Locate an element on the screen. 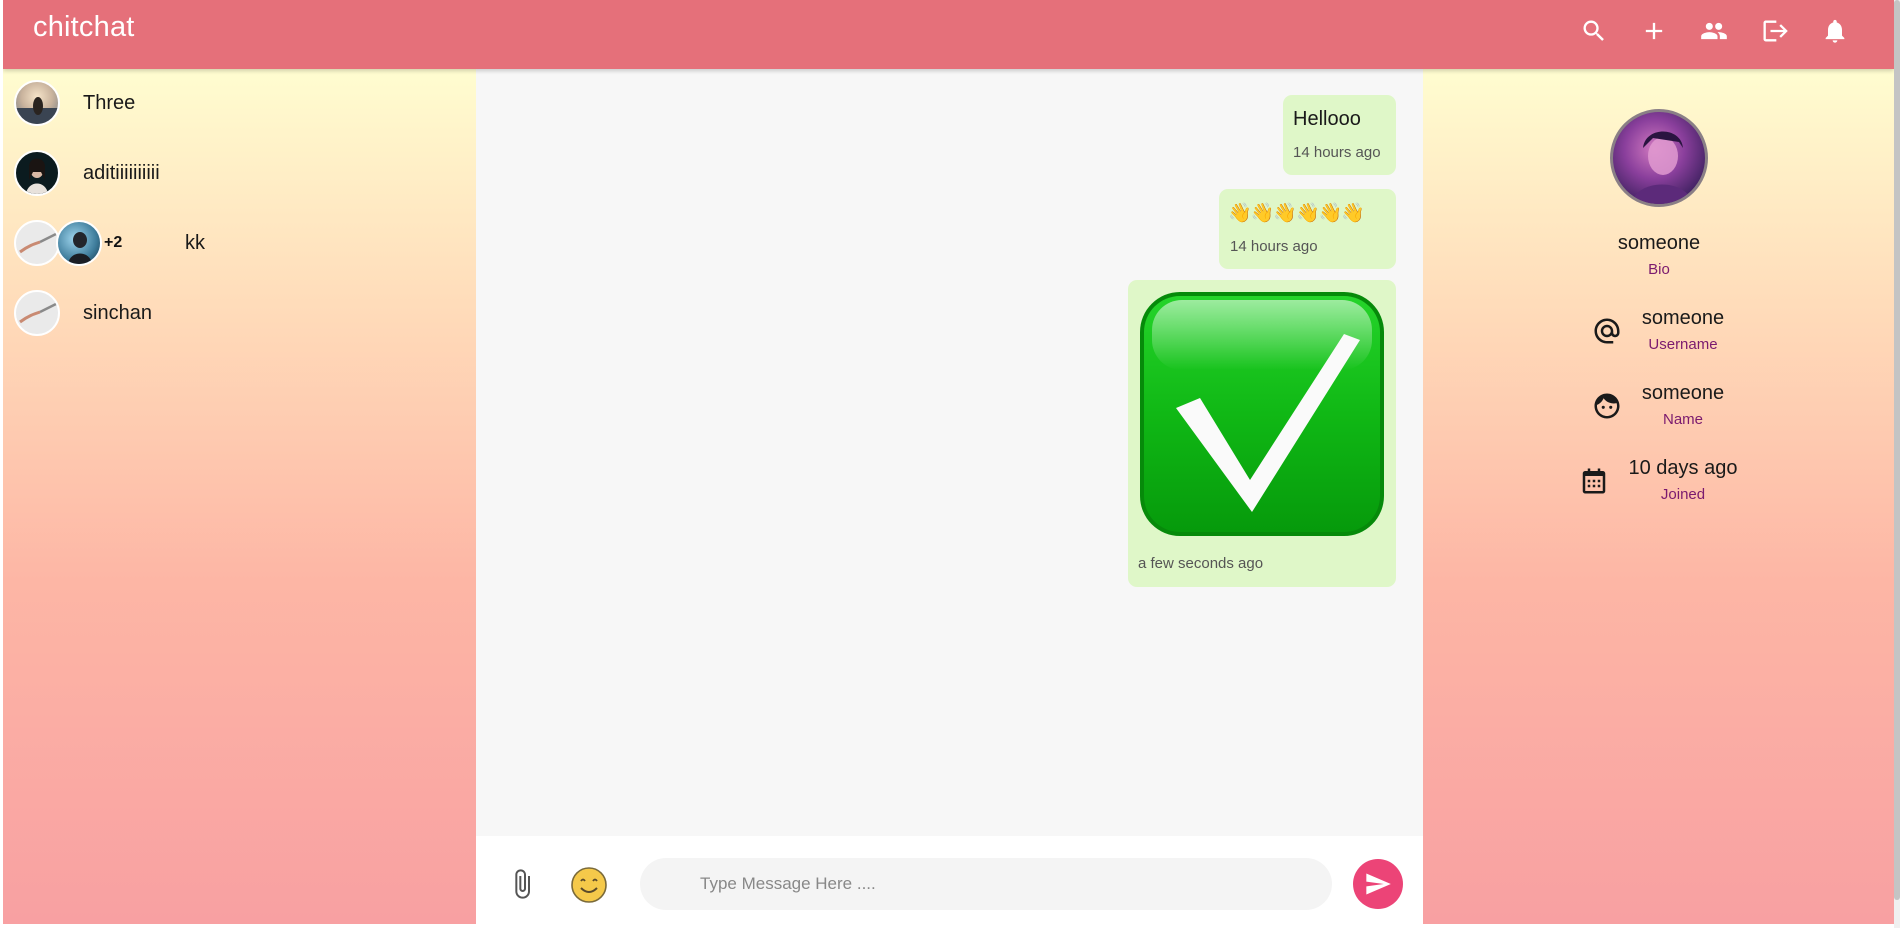 The height and width of the screenshot is (928, 1900). message-input is located at coordinates (986, 884).